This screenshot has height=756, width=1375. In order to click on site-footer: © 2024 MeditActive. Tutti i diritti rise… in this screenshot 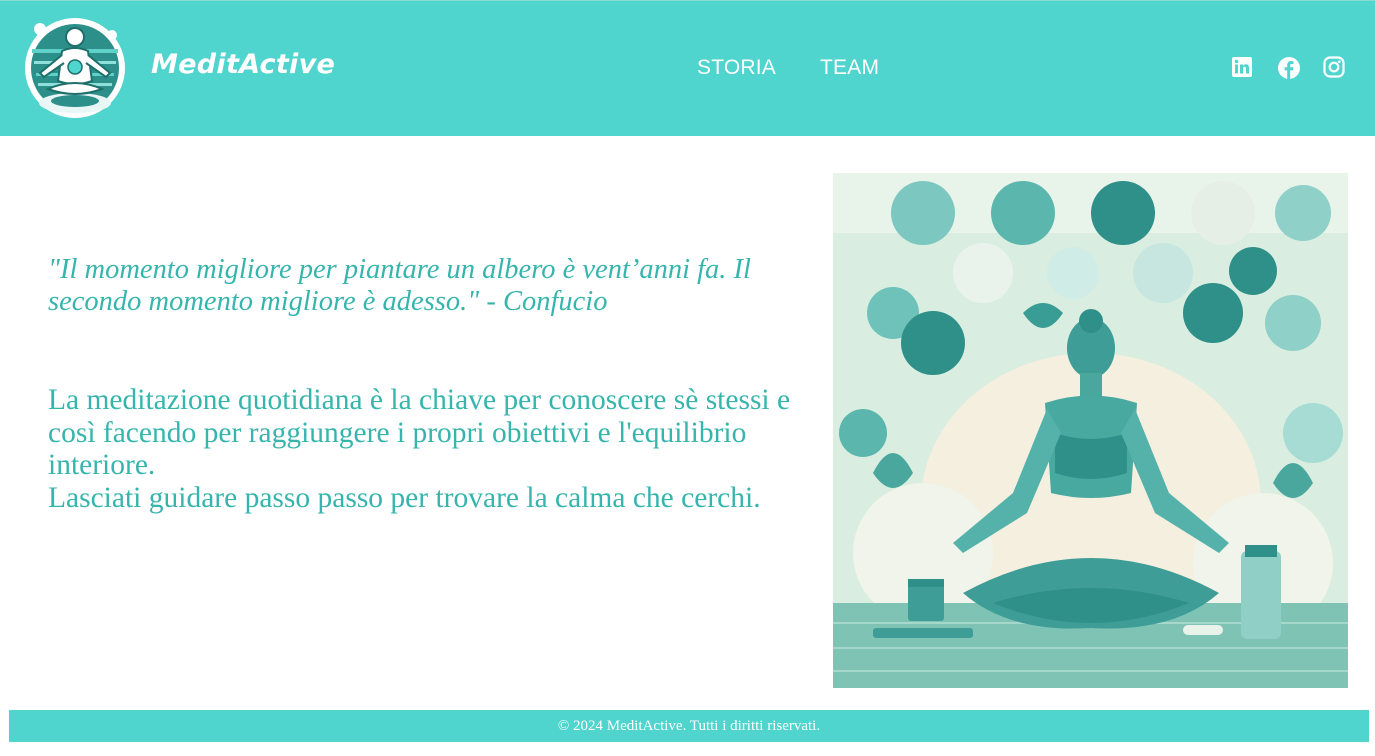, I will do `click(689, 726)`.